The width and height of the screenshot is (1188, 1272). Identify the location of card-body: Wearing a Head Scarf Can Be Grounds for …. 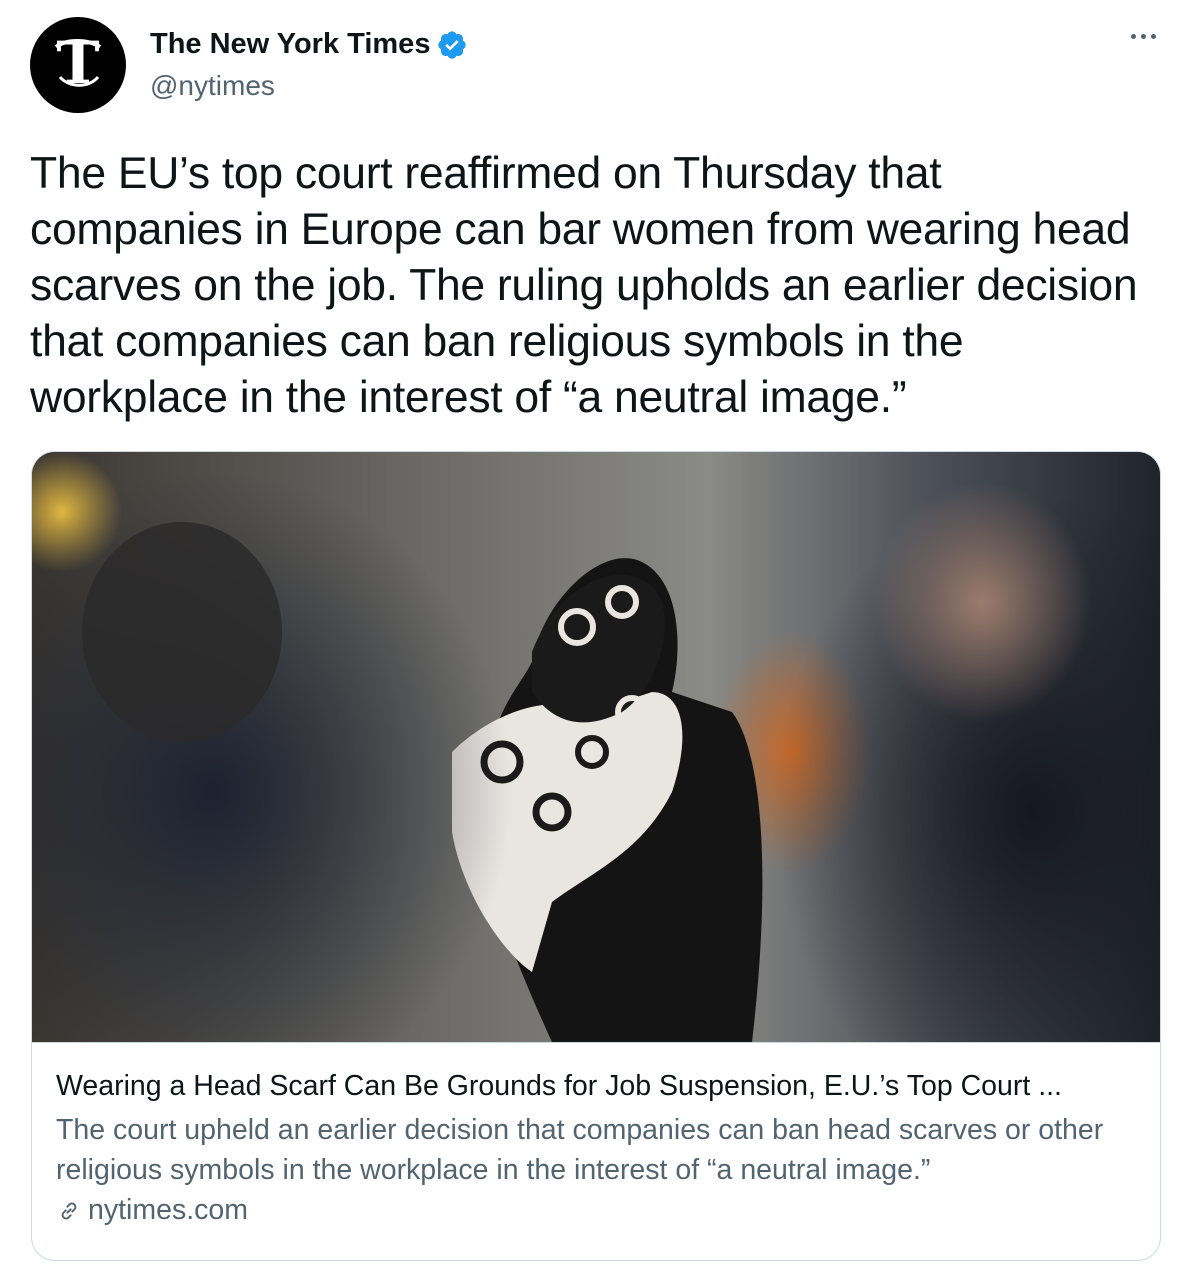
(596, 1146).